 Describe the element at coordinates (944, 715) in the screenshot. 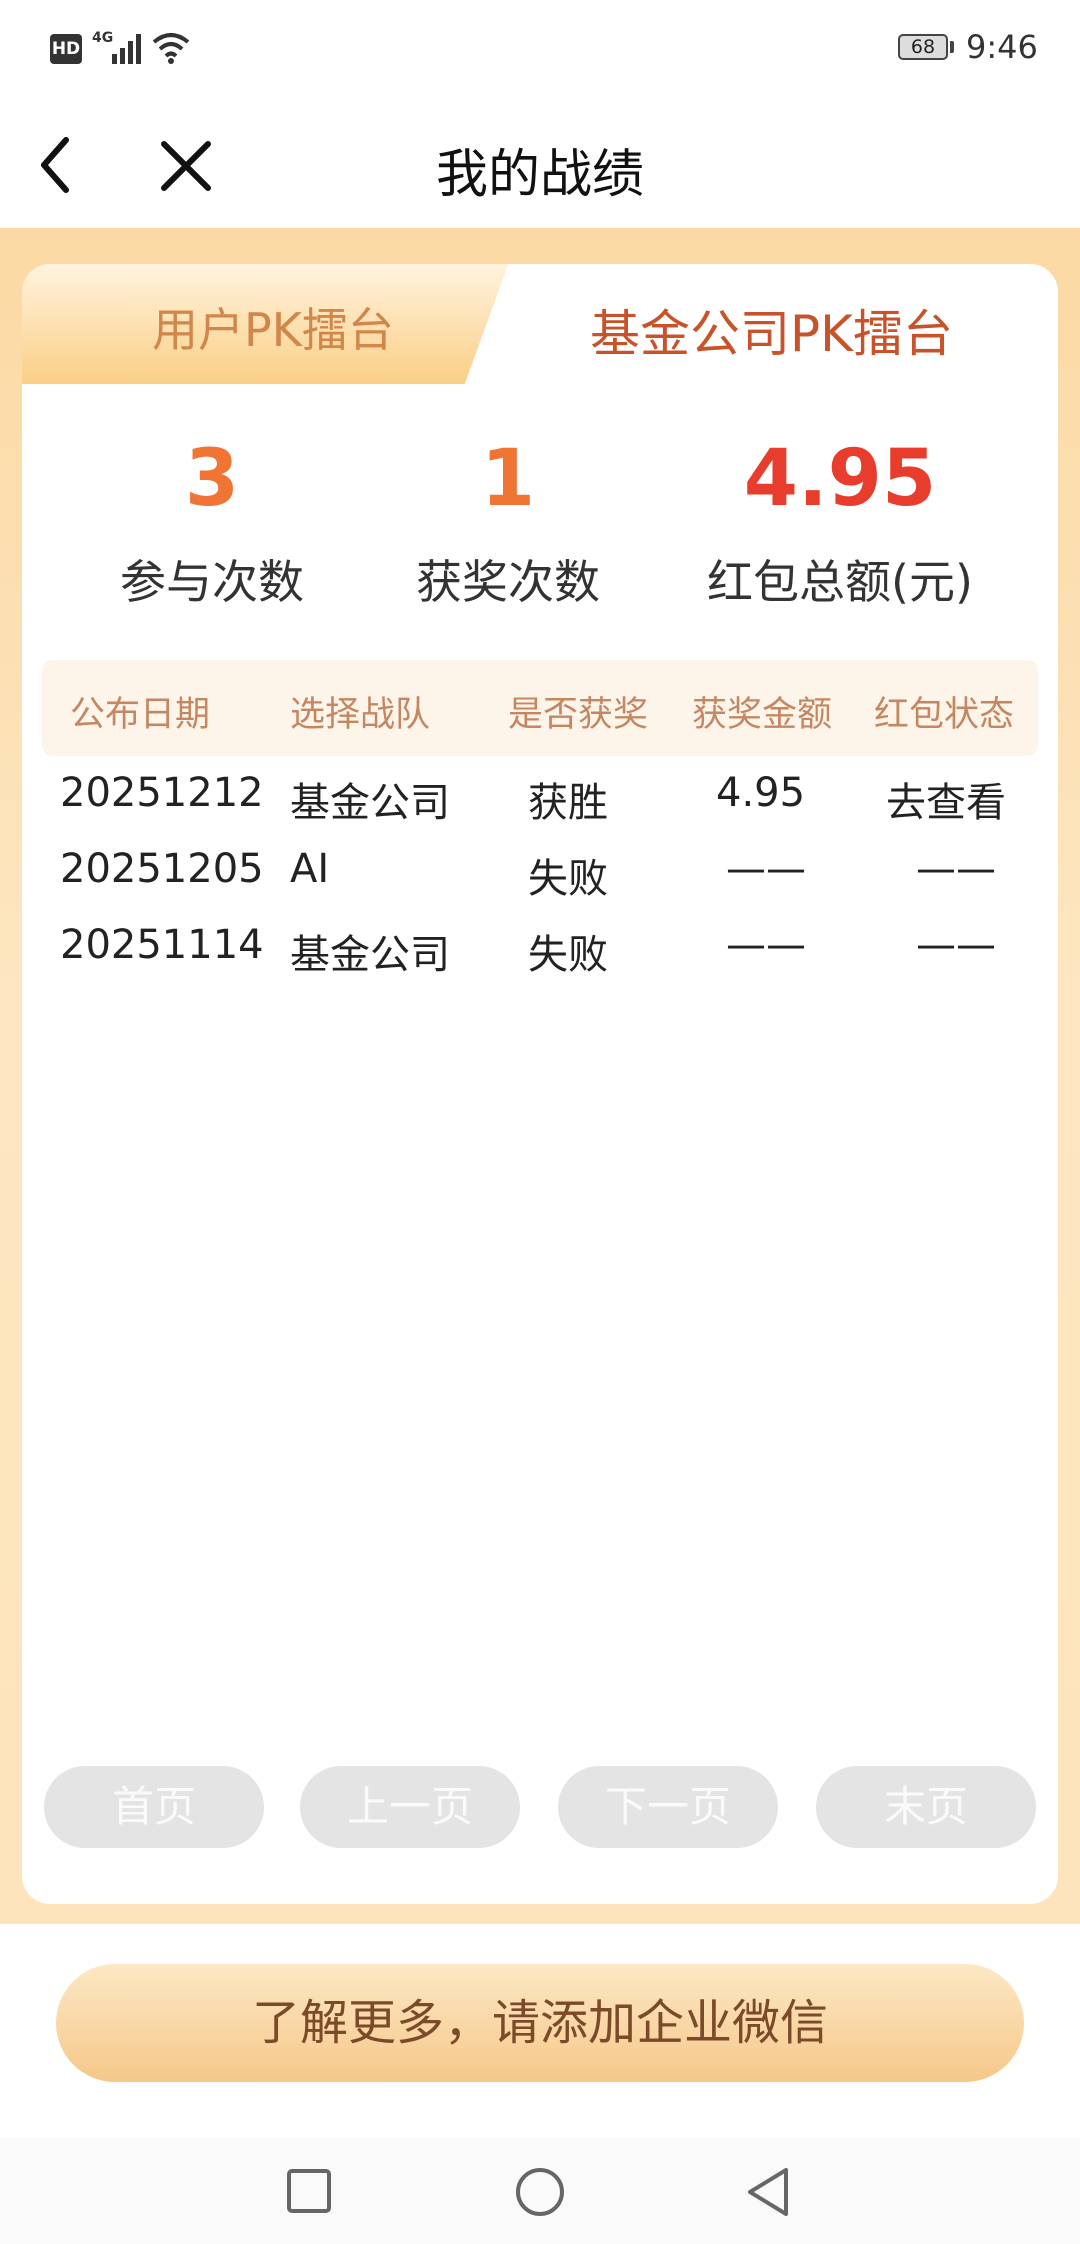

I see `column-header: 红包状态` at that location.